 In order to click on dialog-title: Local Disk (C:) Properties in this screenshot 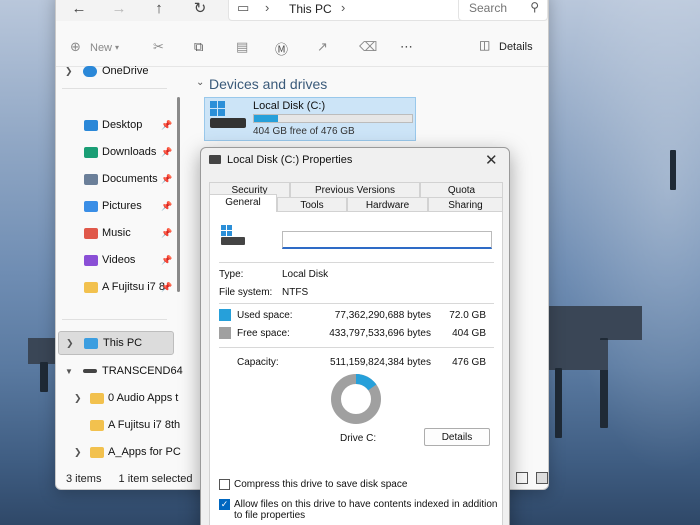, I will do `click(290, 160)`.